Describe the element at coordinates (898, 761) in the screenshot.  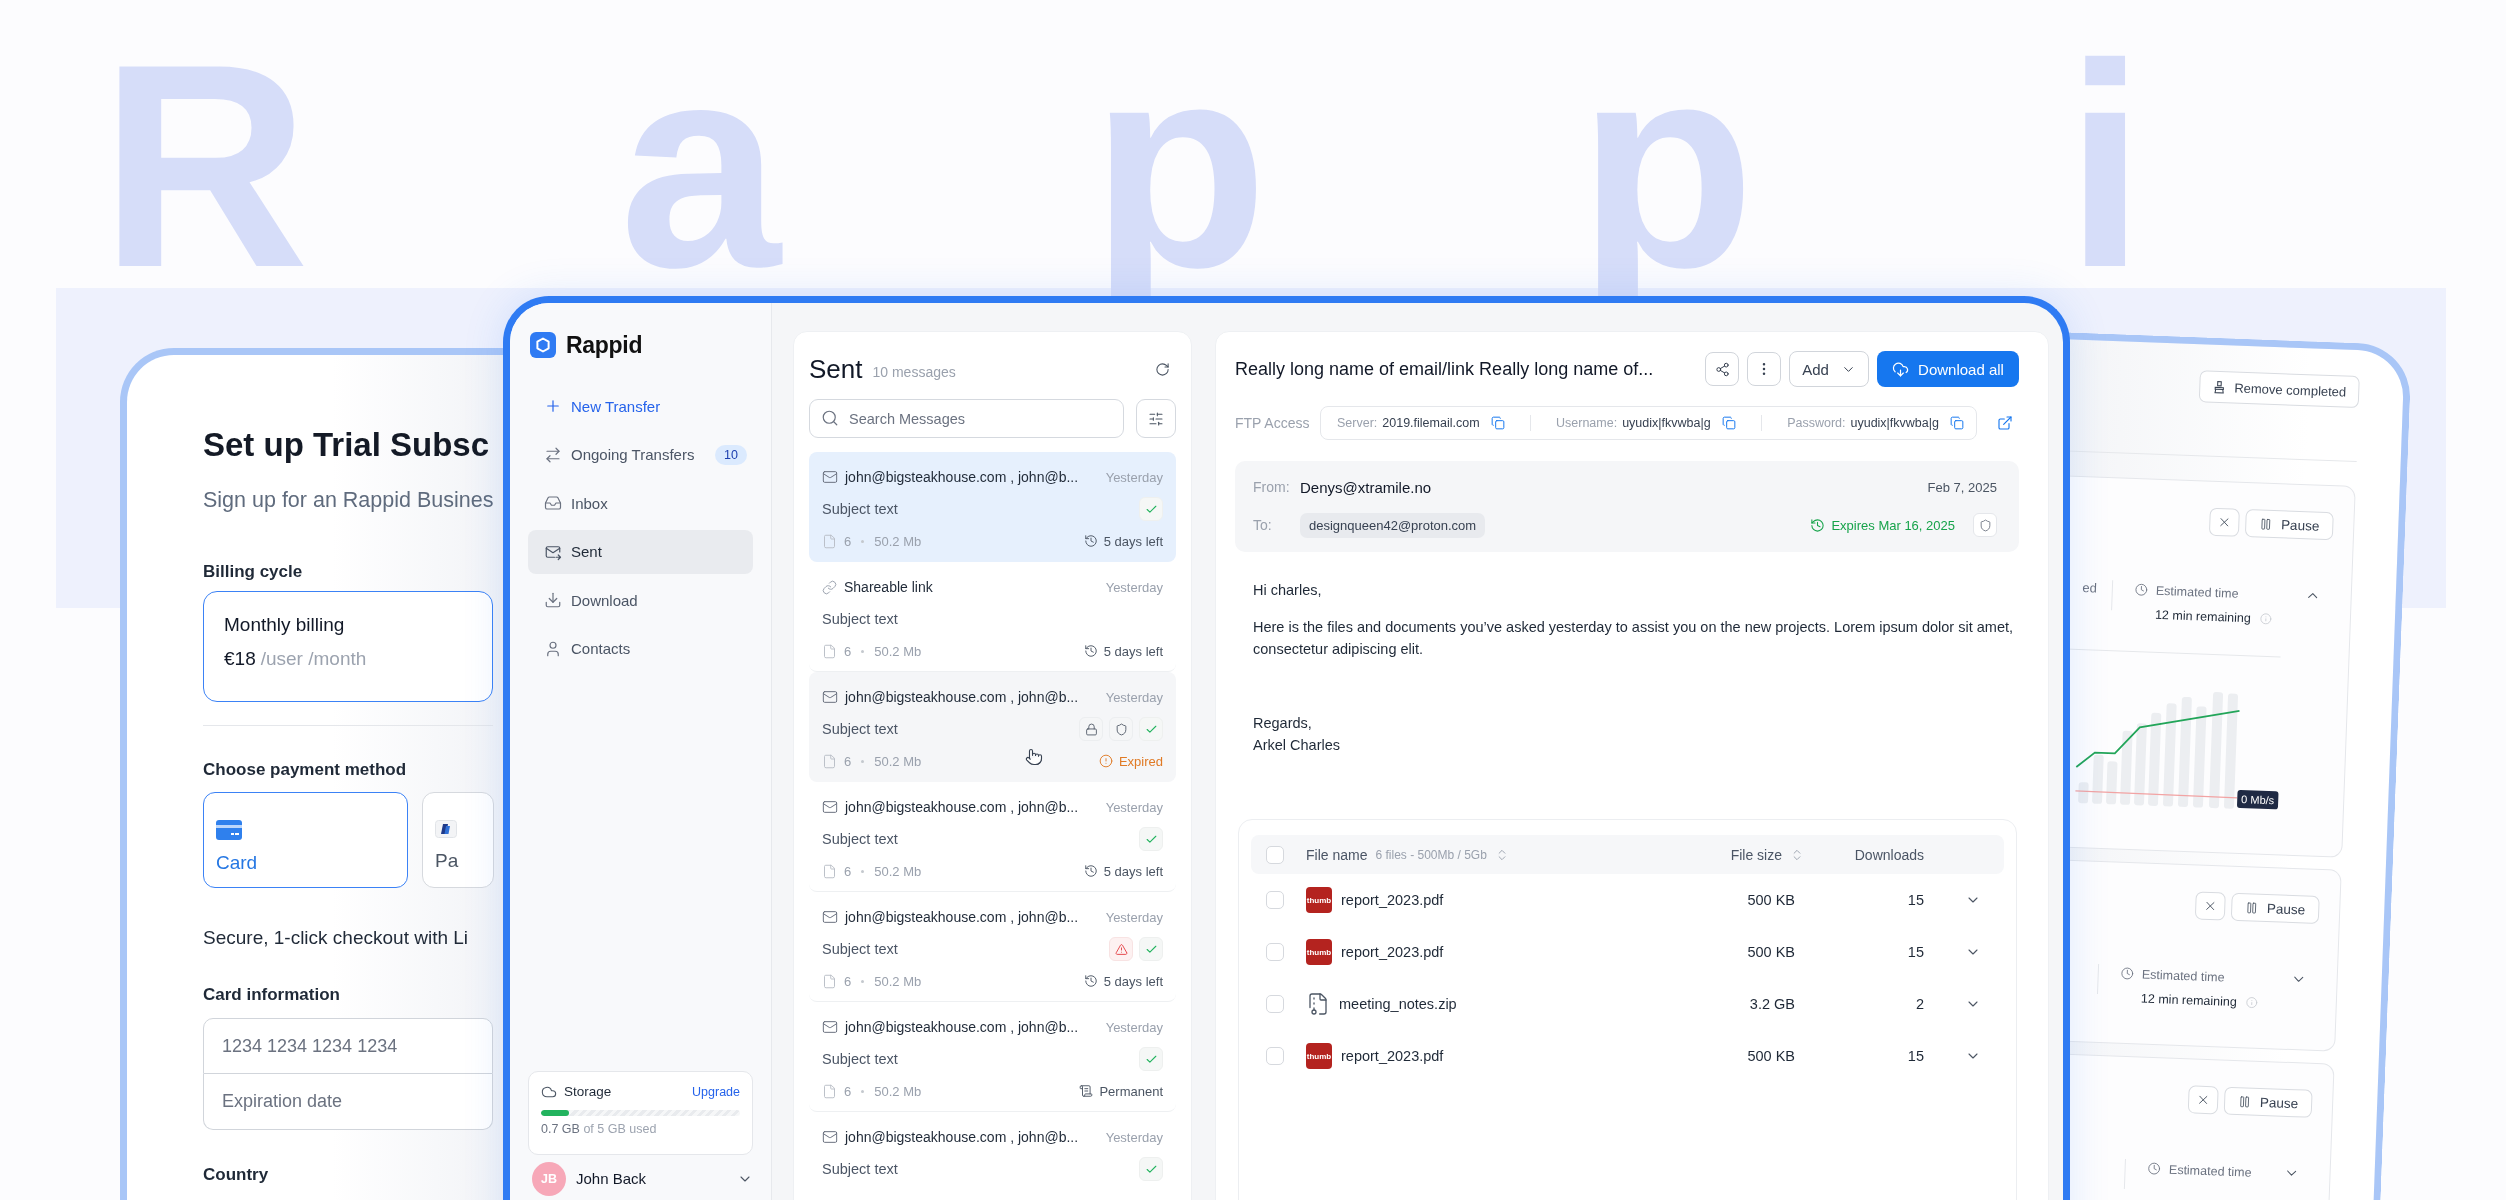
I see `file-size: 50.2 Mb` at that location.